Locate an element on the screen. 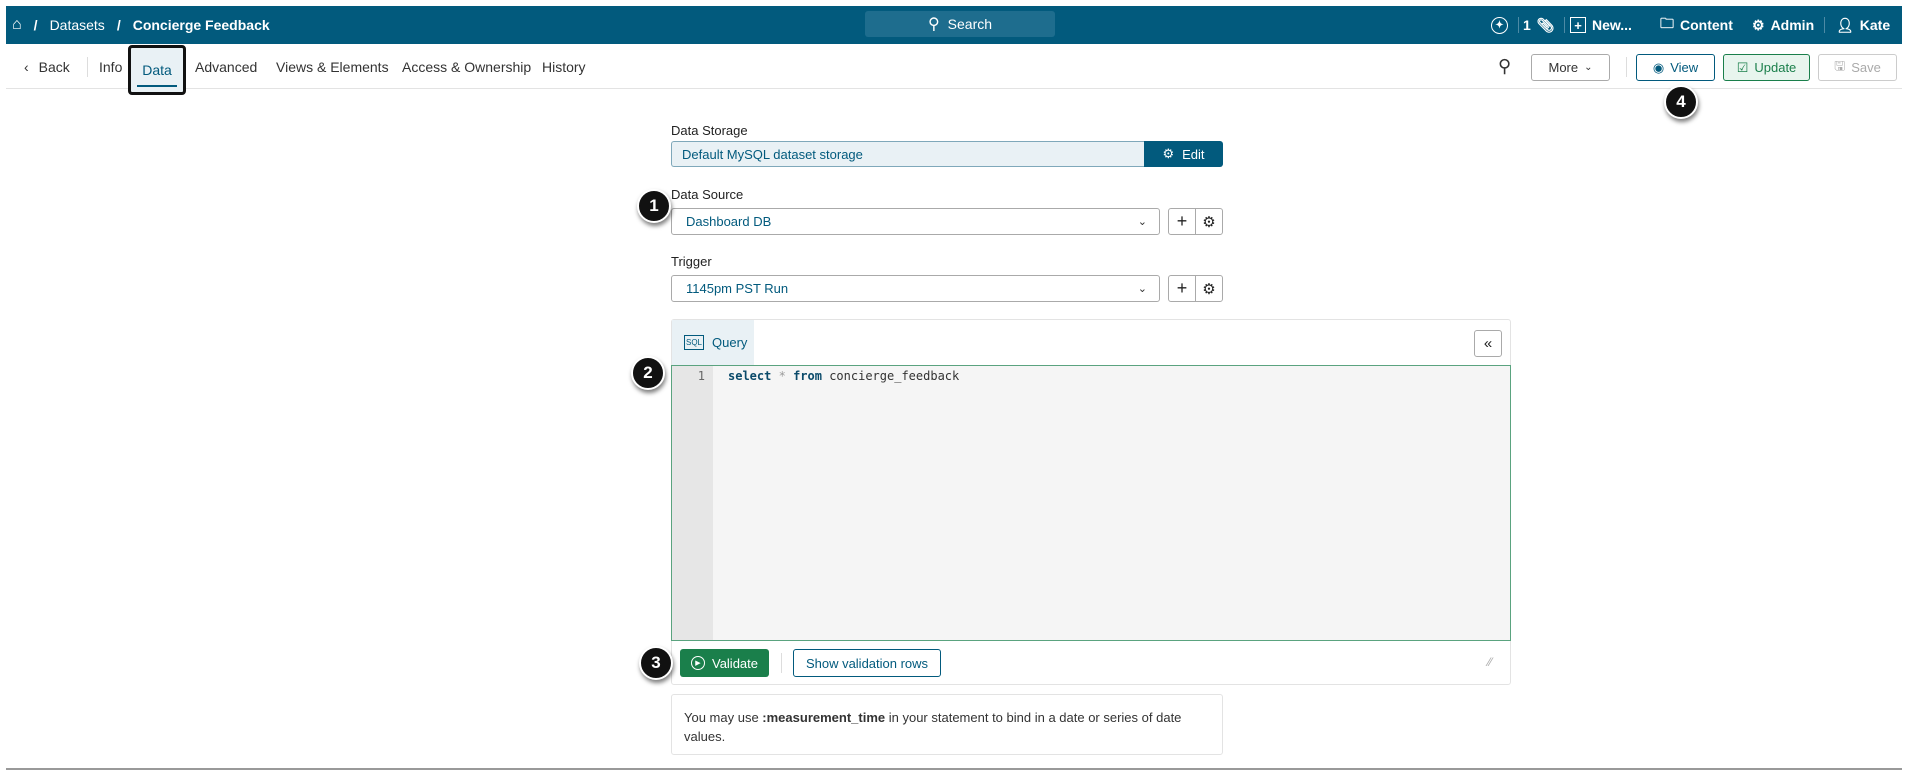 The width and height of the screenshot is (1908, 770). edit-storage-button: ⚙︎ Edit is located at coordinates (1183, 154).